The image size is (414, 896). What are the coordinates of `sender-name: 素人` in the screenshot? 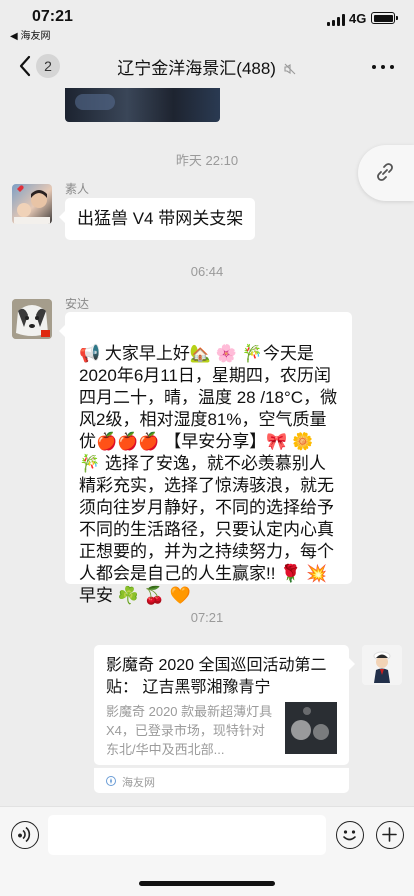 It's located at (77, 189).